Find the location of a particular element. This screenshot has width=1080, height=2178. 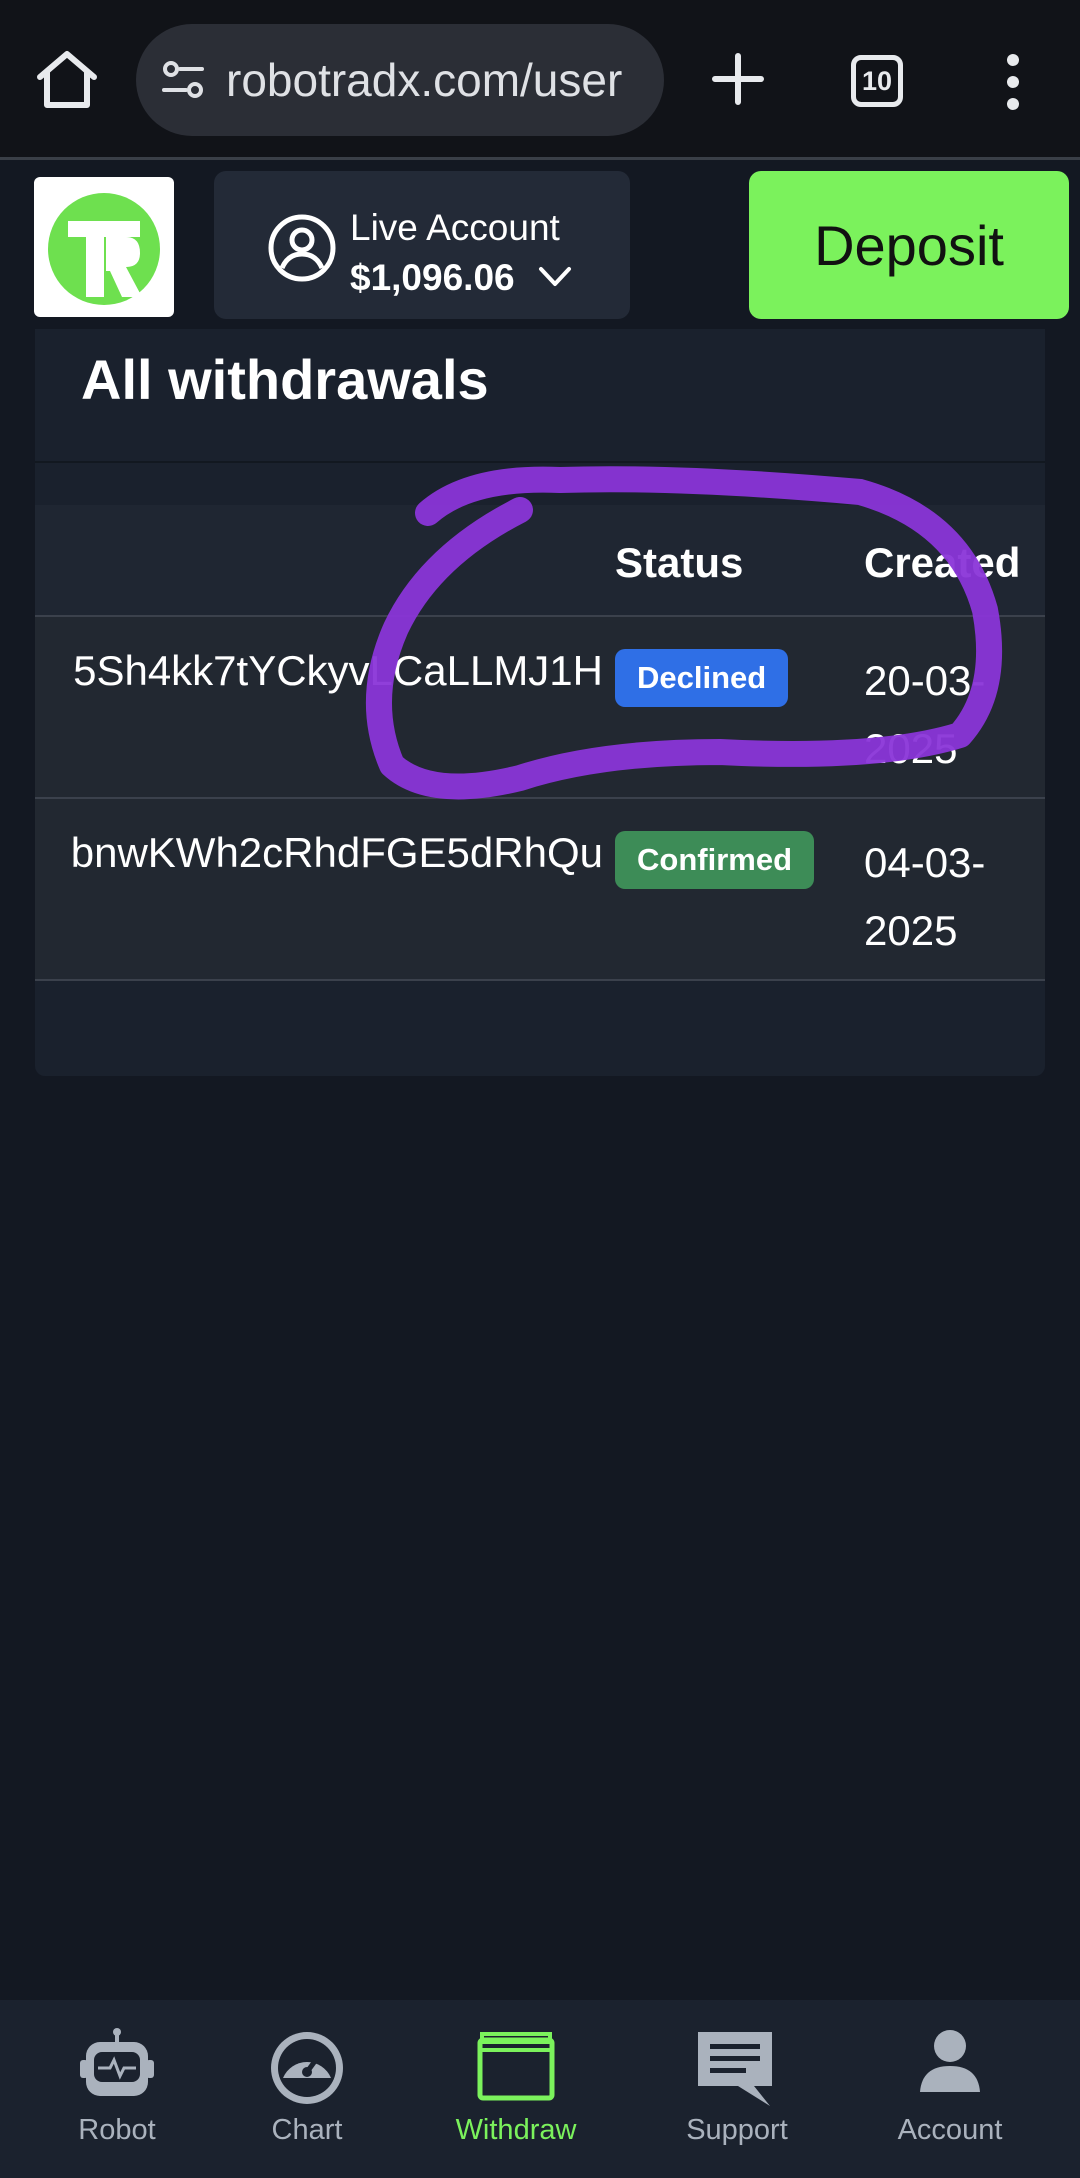

nav-item-account: Account is located at coordinates (950, 2089).